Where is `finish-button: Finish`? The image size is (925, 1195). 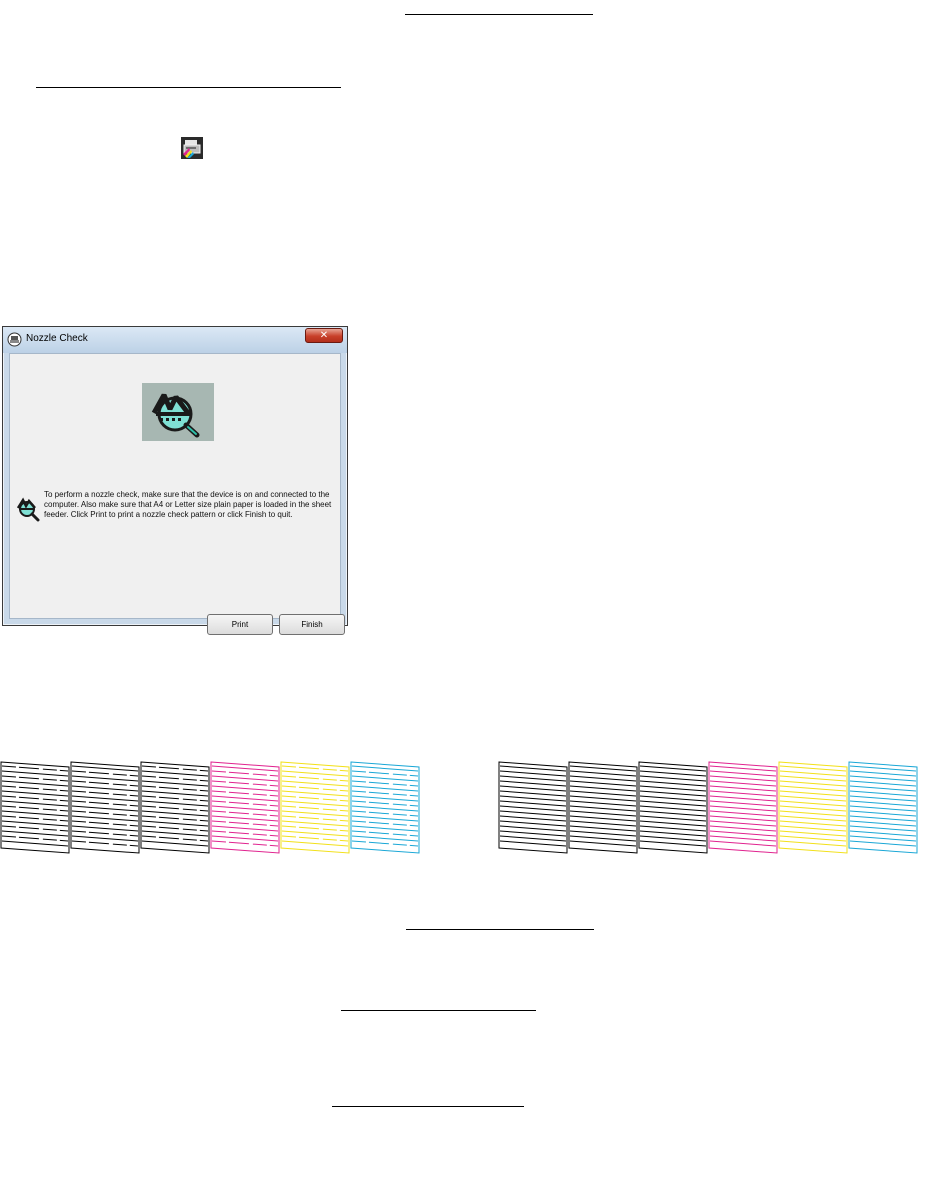
finish-button: Finish is located at coordinates (312, 624).